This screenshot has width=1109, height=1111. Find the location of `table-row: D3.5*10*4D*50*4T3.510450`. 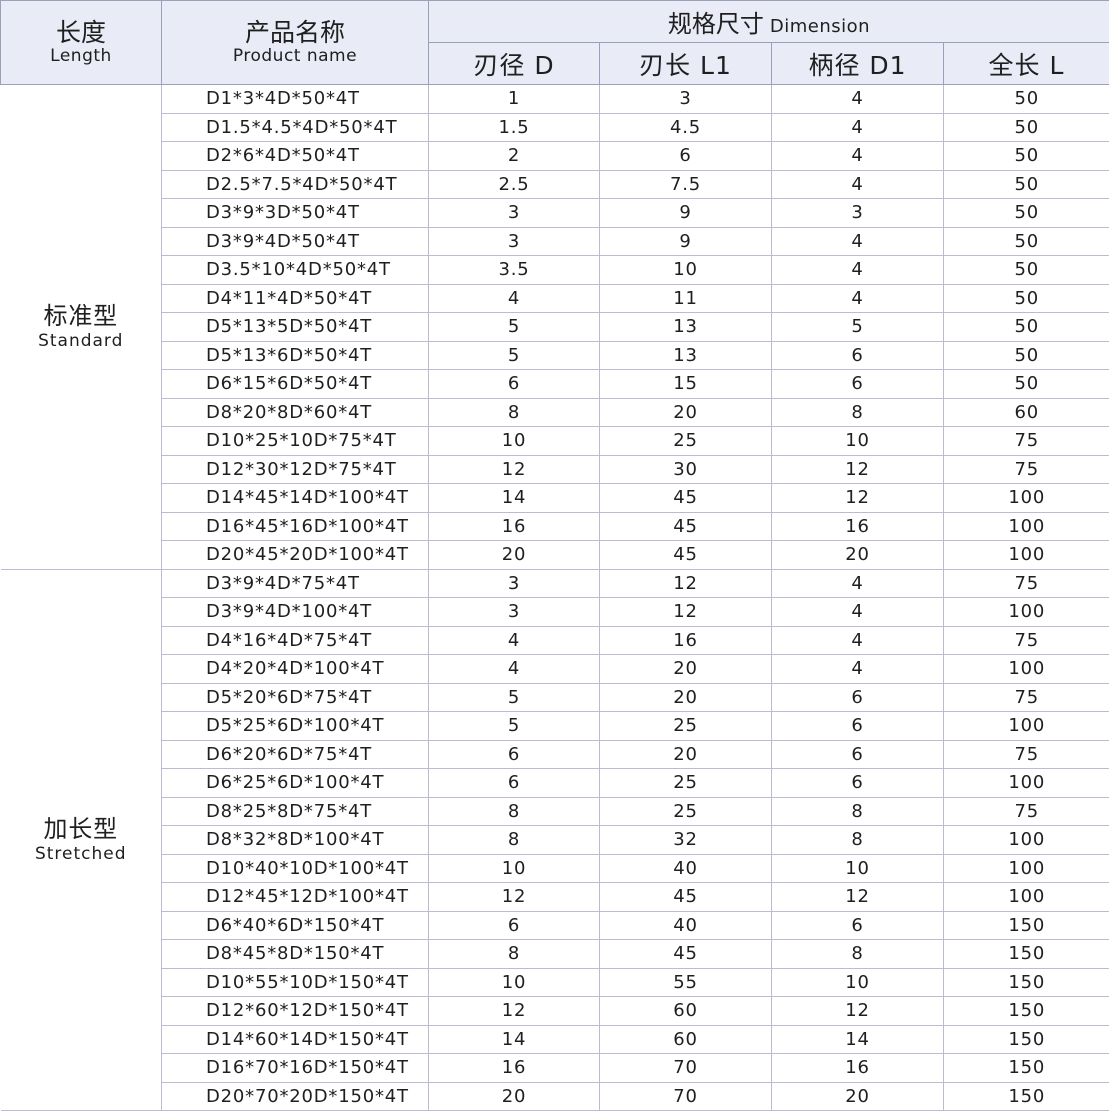

table-row: D3.5*10*4D*50*4T3.510450 is located at coordinates (555, 270).